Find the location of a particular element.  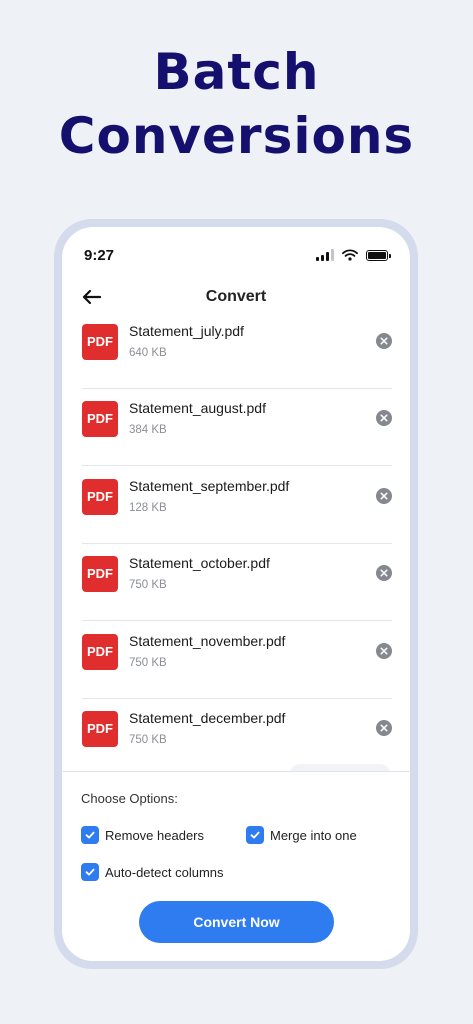

file-name: Statement_july.pdf is located at coordinates (186, 331).